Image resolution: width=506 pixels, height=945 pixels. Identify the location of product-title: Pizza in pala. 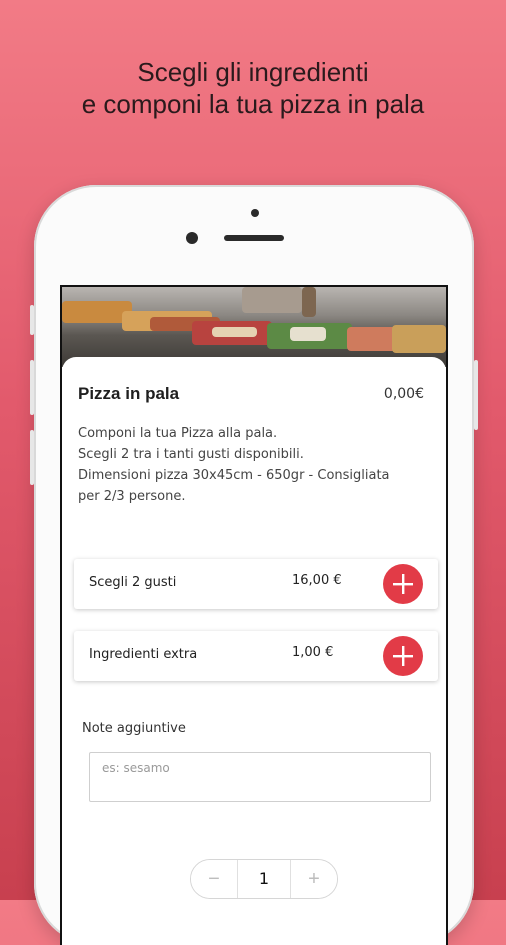
(129, 393).